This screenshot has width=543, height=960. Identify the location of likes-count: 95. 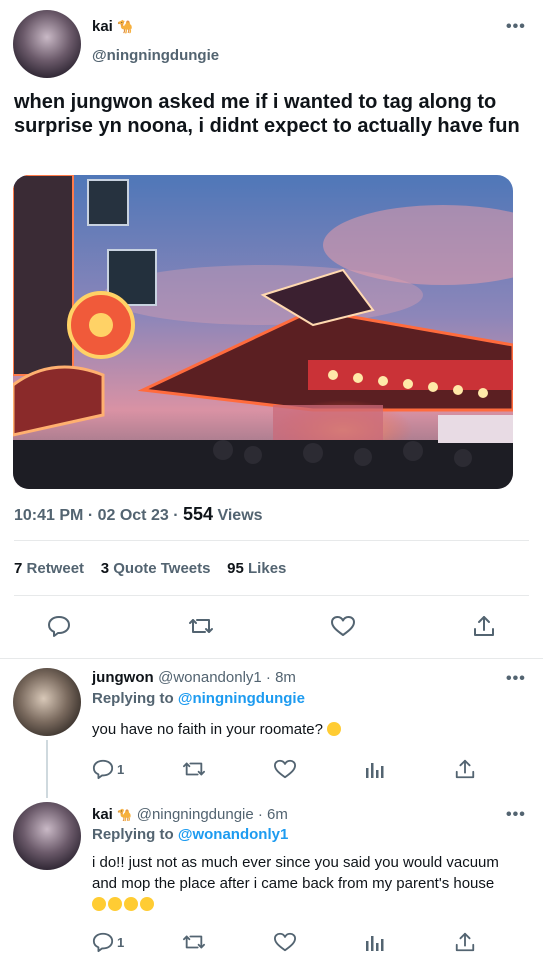
(235, 568).